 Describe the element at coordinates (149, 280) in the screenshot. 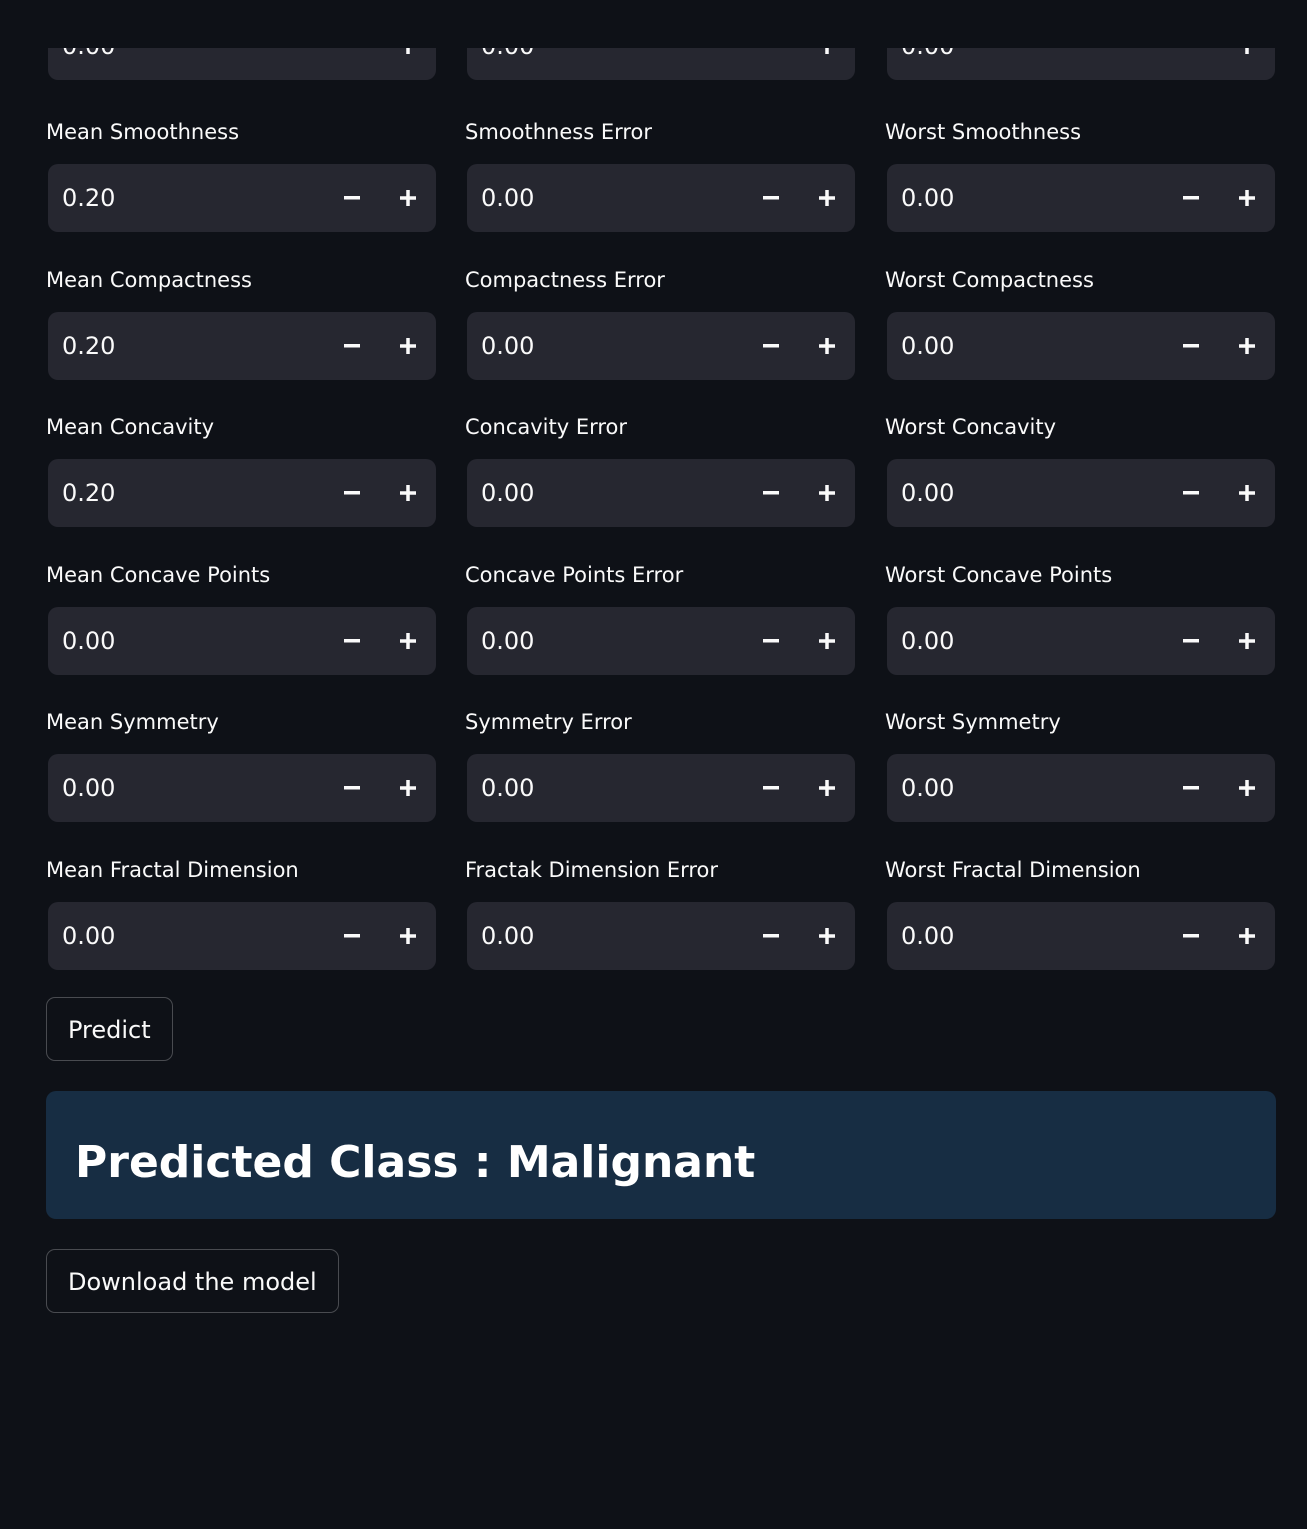

I see `field-label: Mean Compactness` at that location.